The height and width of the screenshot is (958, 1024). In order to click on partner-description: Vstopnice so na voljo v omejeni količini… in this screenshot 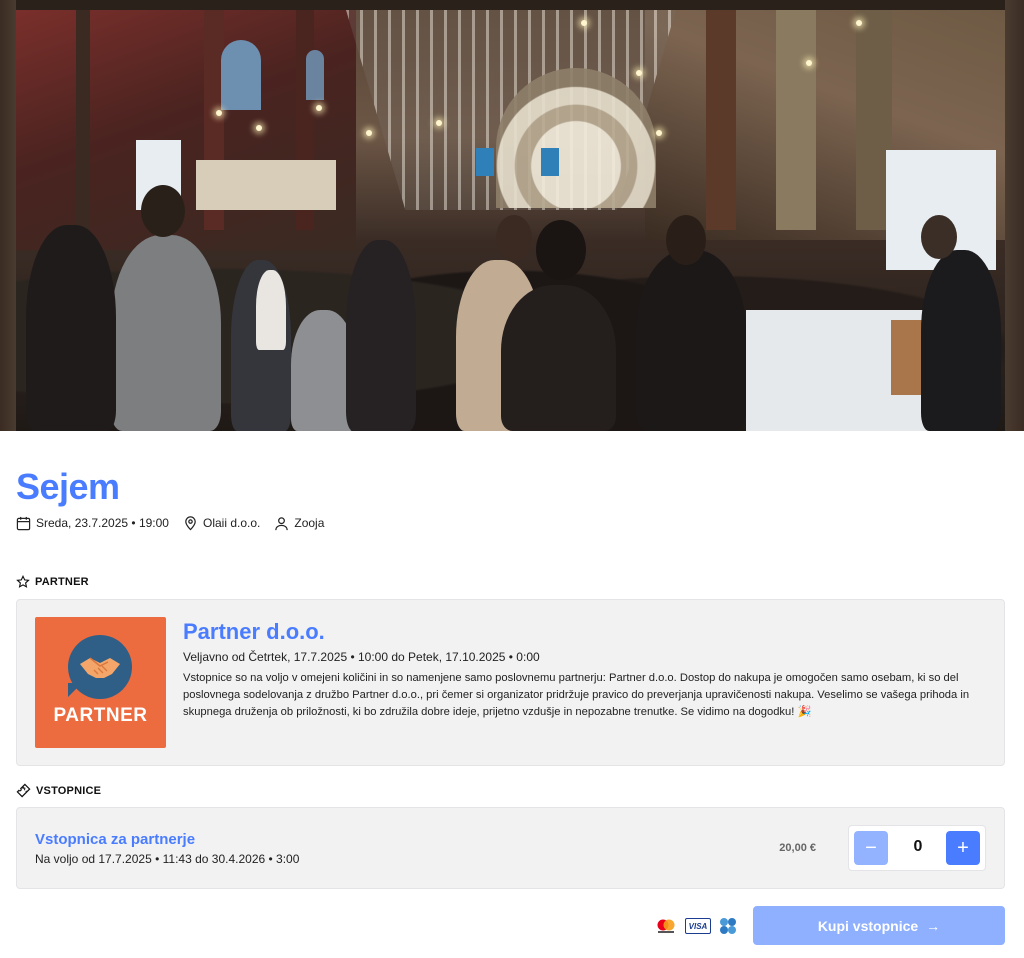, I will do `click(576, 695)`.